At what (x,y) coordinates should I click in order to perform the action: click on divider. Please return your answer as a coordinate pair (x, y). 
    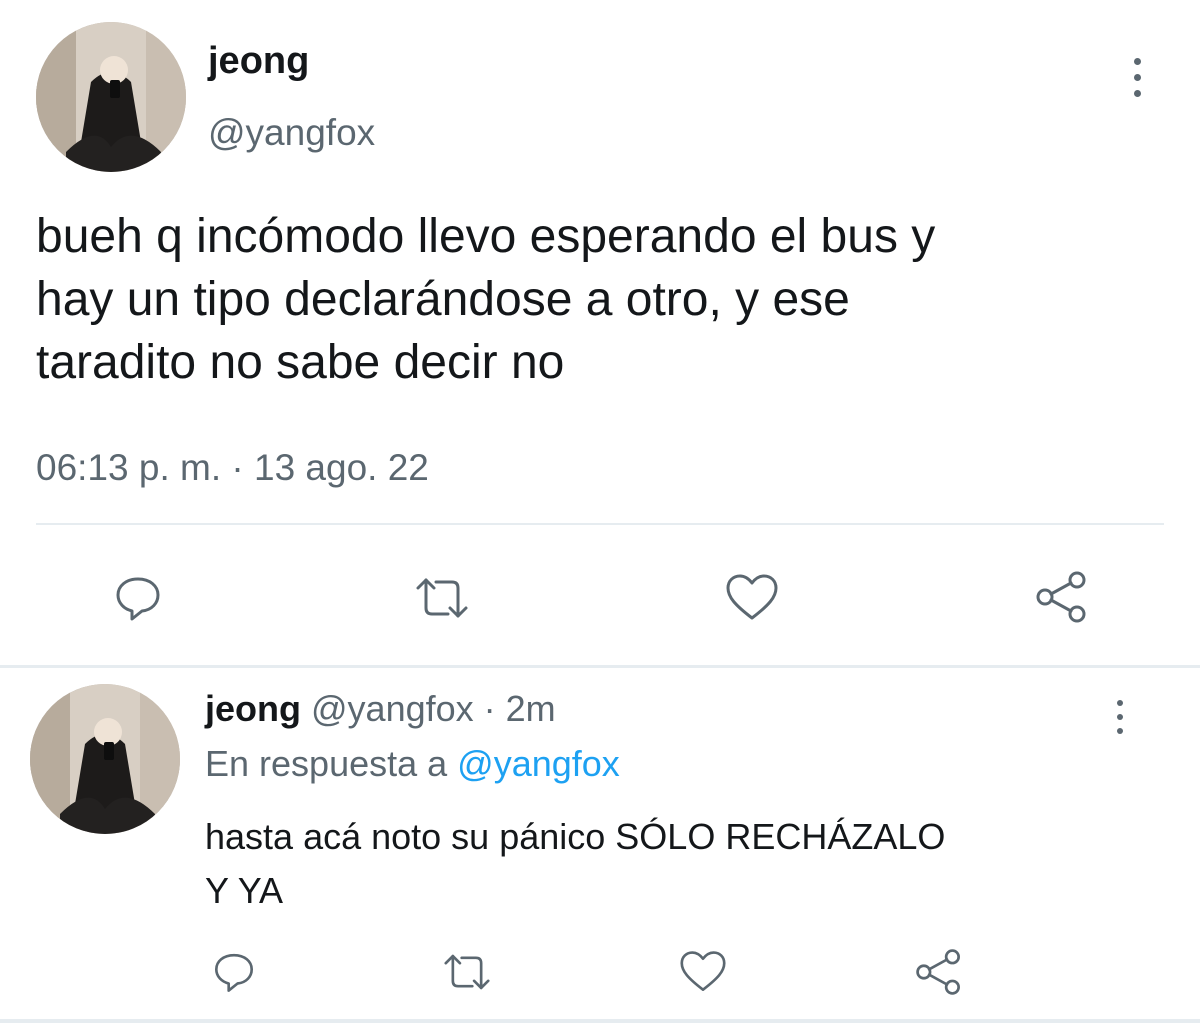
    Looking at the image, I should click on (600, 524).